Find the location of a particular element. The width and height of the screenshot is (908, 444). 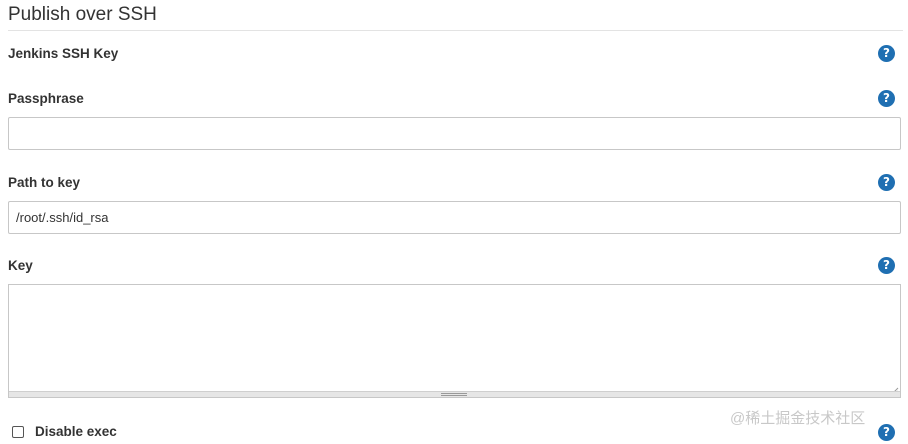

section-title: Publish over SSH is located at coordinates (82, 14).